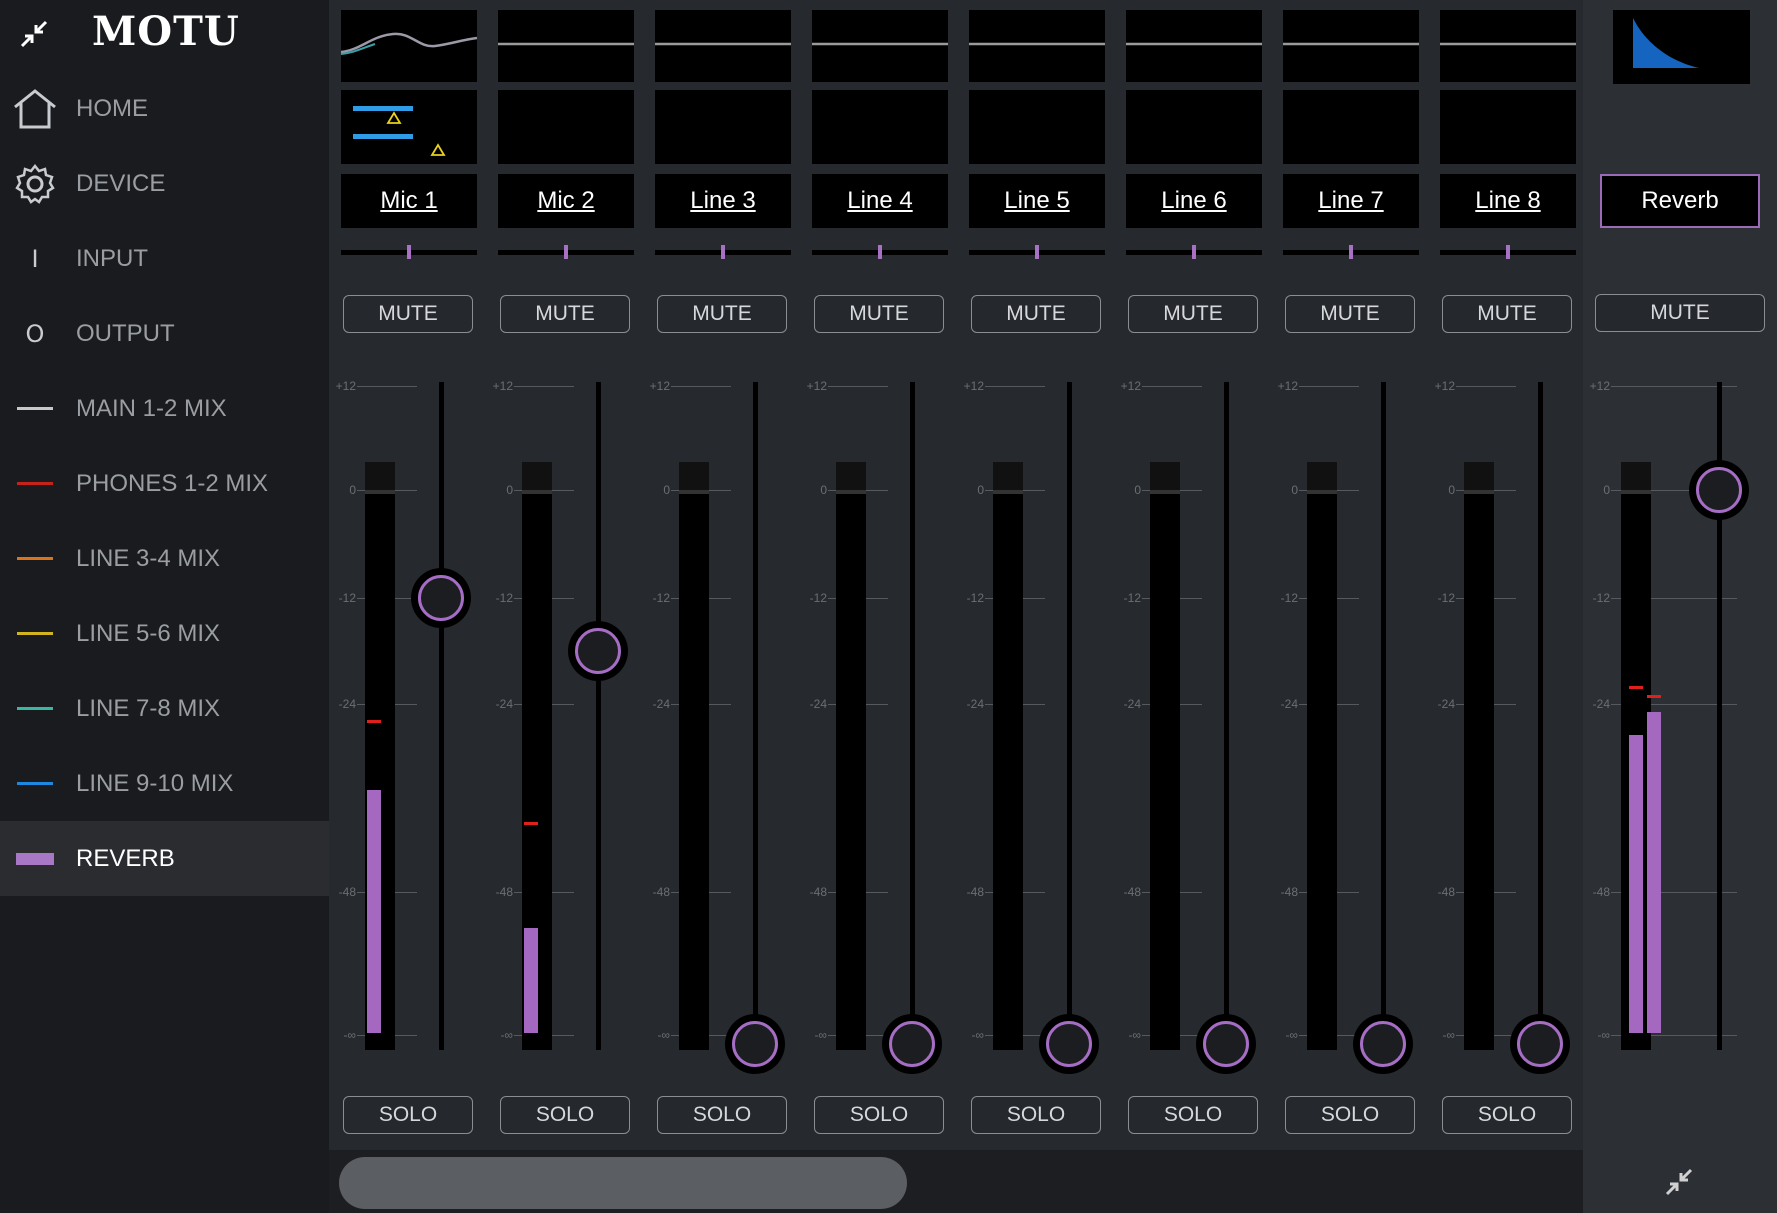  Describe the element at coordinates (818, 892) in the screenshot. I see `line-4-scale-label: -48` at that location.